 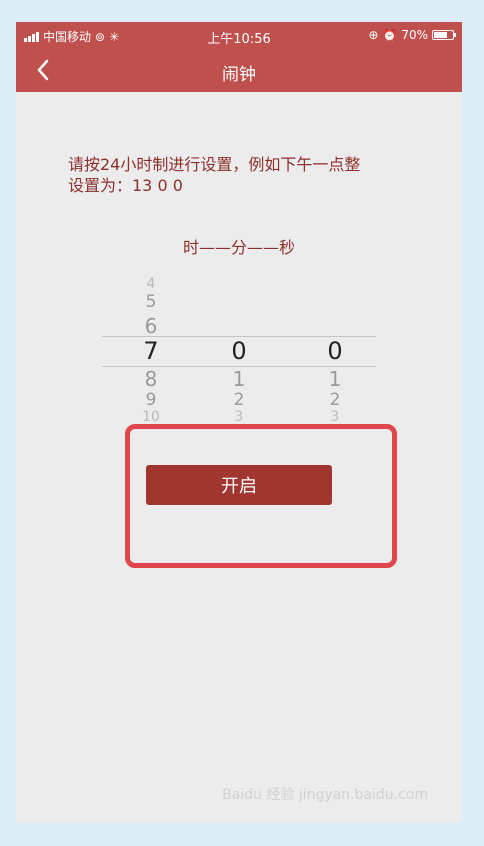 What do you see at coordinates (151, 326) in the screenshot?
I see `hour-option: 6` at bounding box center [151, 326].